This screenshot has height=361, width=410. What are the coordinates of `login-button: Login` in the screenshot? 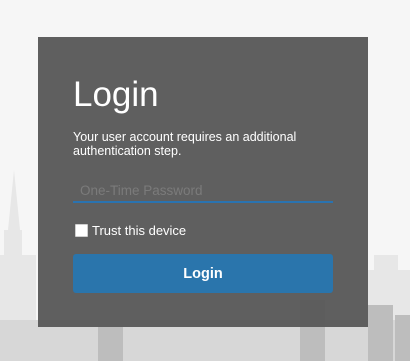 It's located at (203, 273).